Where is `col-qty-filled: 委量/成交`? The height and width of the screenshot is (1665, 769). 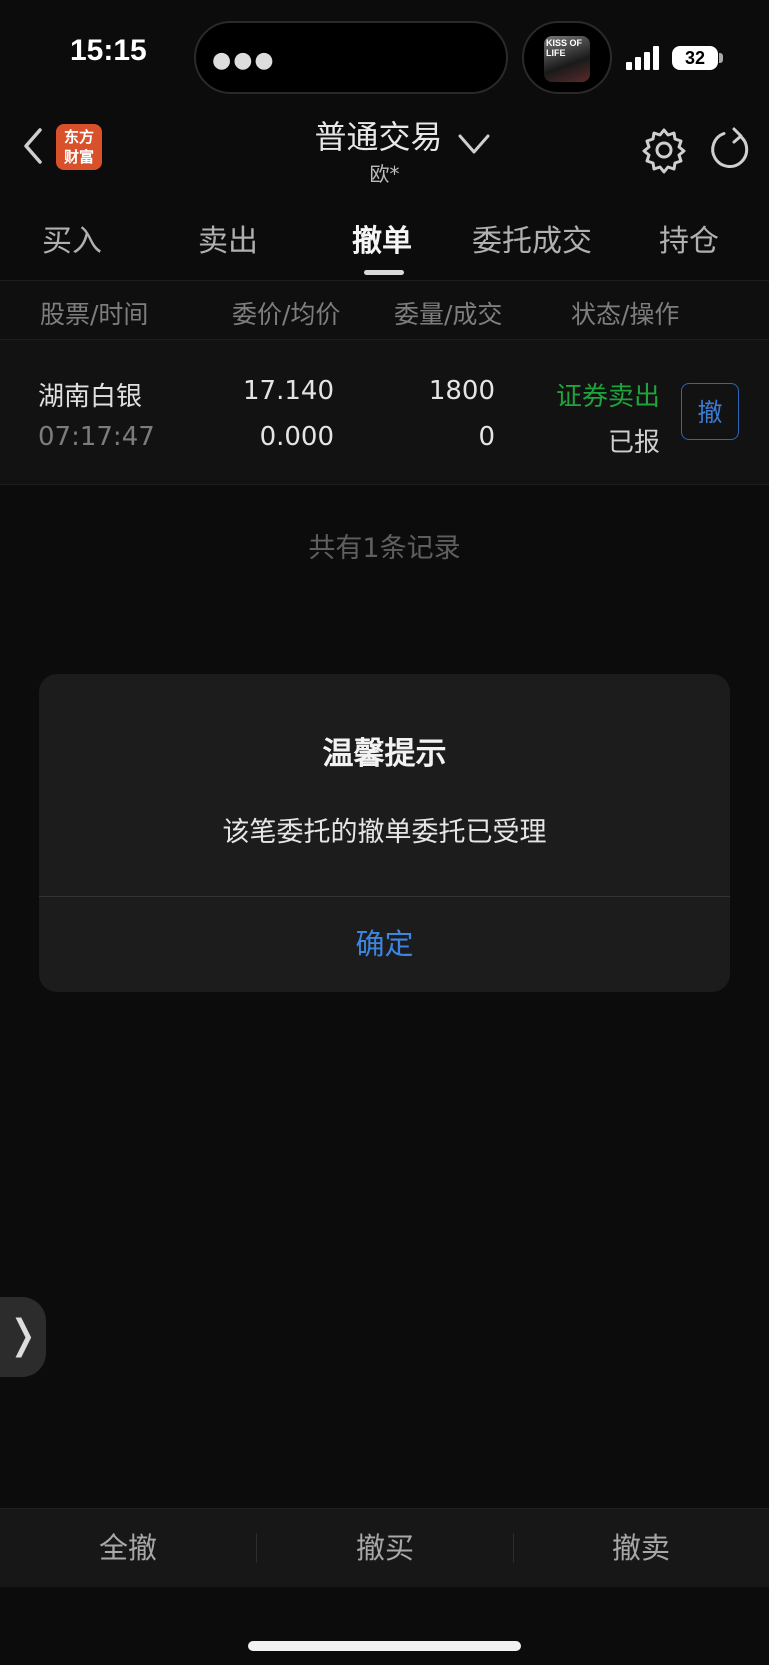 col-qty-filled: 委量/成交 is located at coordinates (448, 314).